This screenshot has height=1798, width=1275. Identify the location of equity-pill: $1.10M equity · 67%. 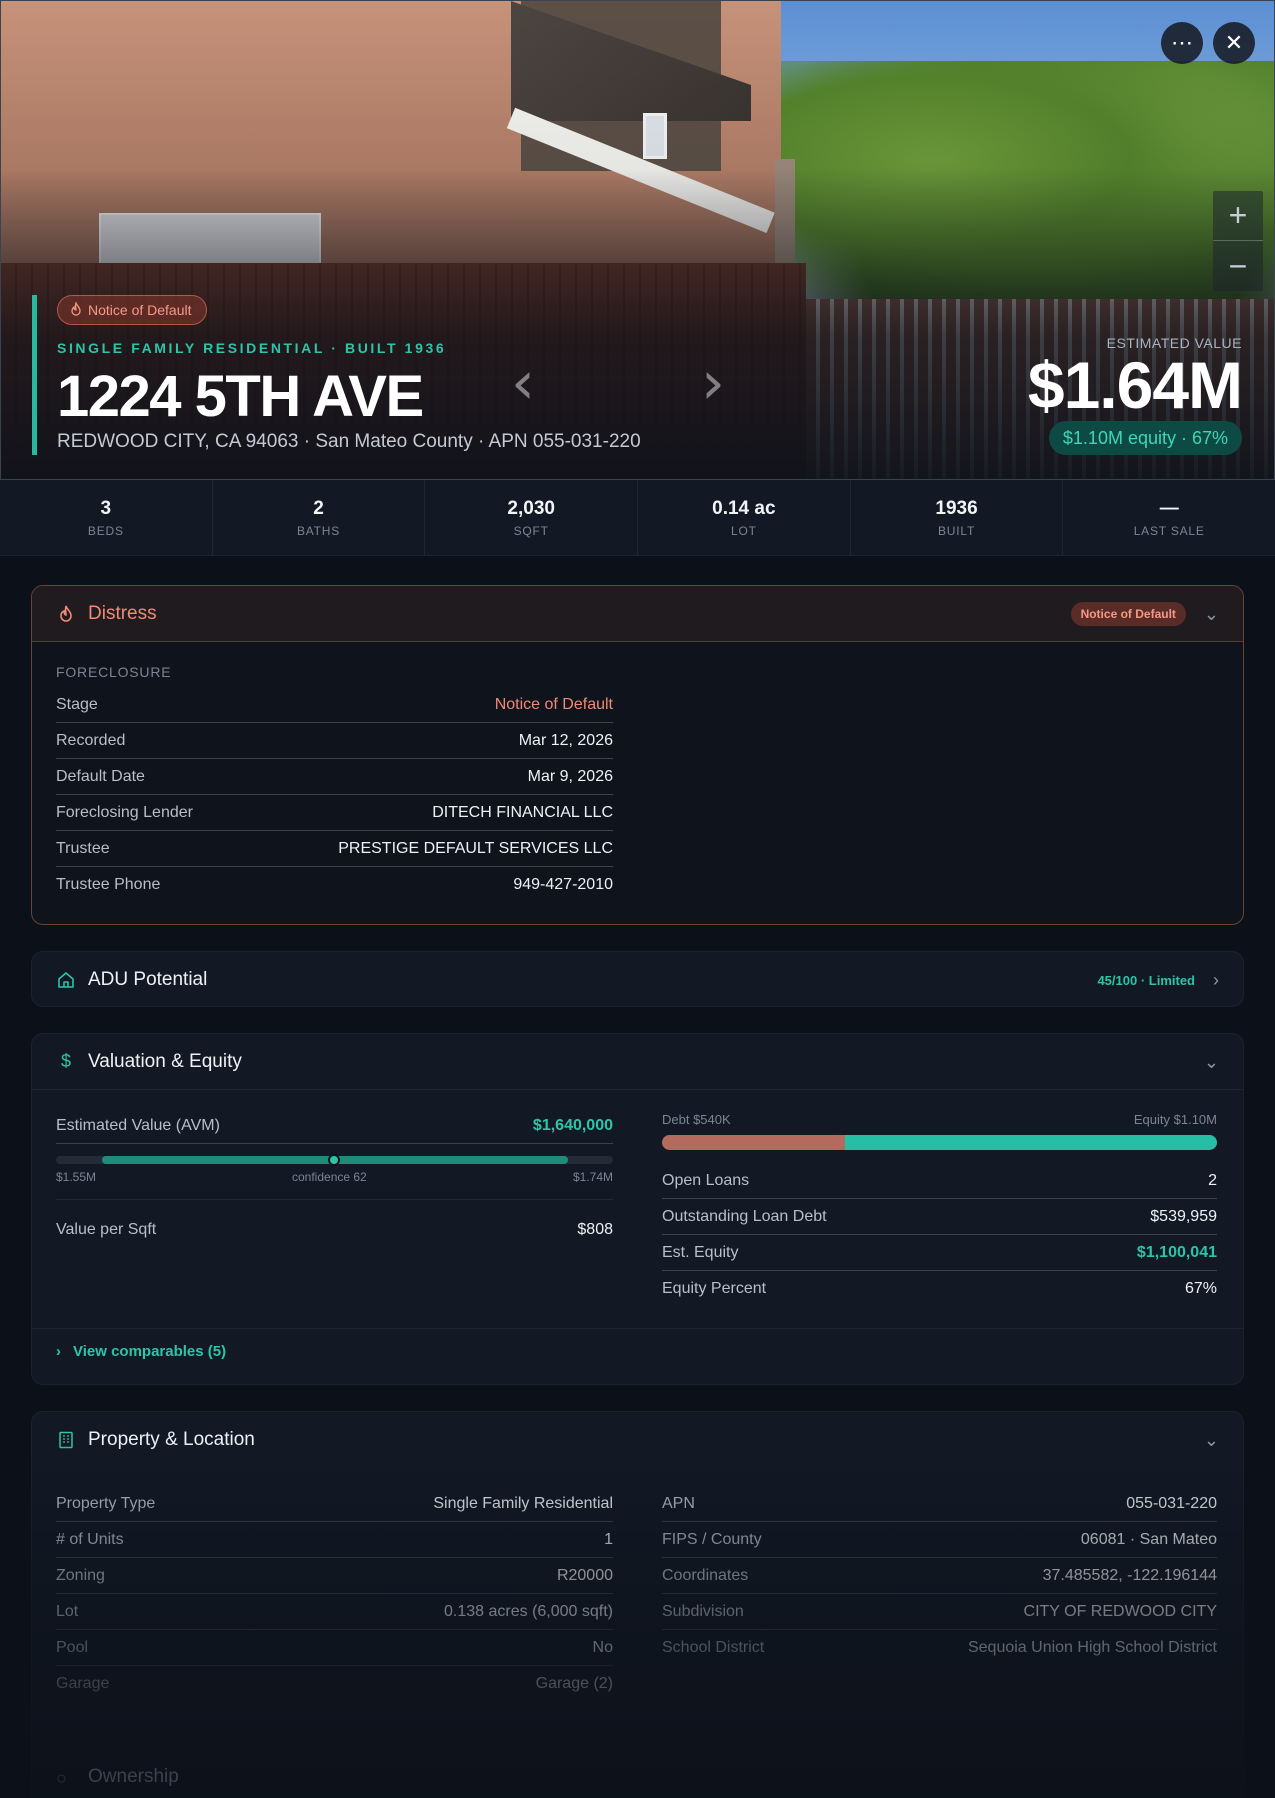
(1145, 438).